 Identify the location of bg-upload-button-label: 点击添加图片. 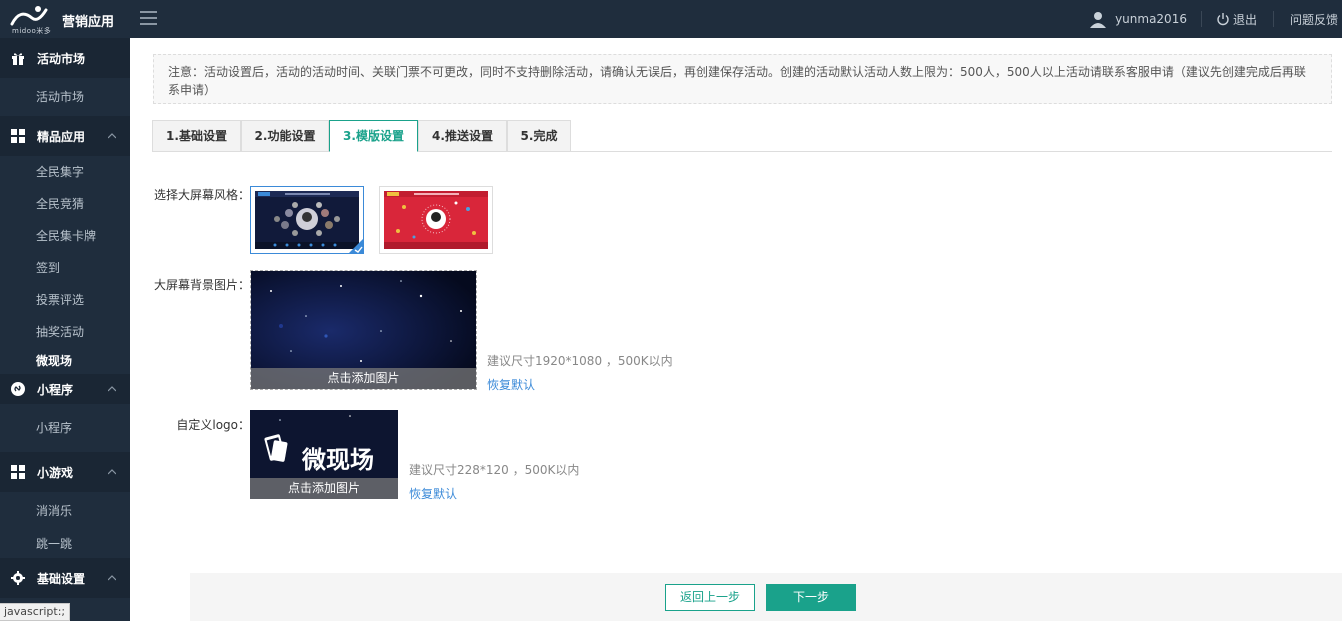
(363, 378).